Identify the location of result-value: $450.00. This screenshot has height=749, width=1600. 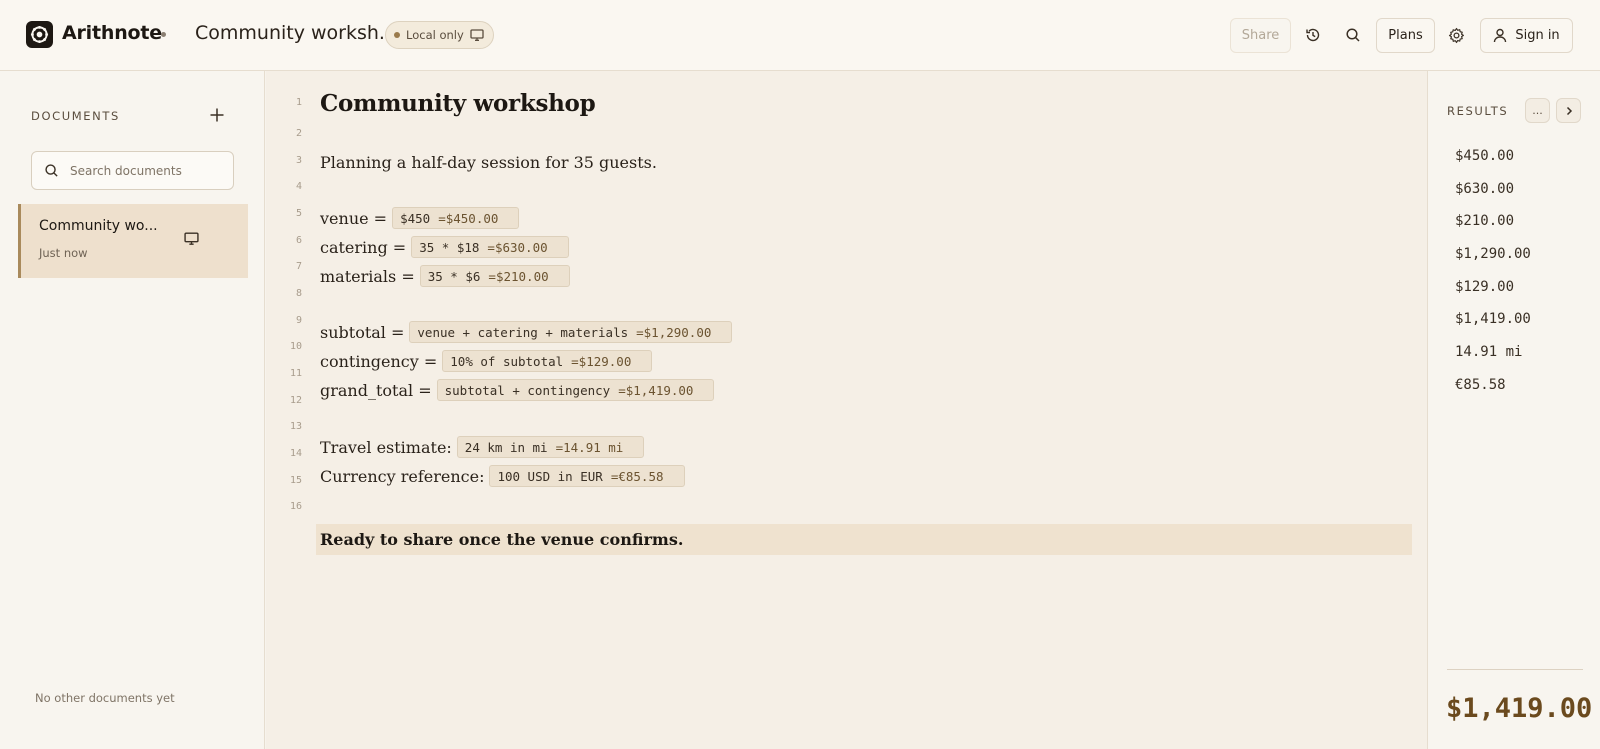
(1485, 156).